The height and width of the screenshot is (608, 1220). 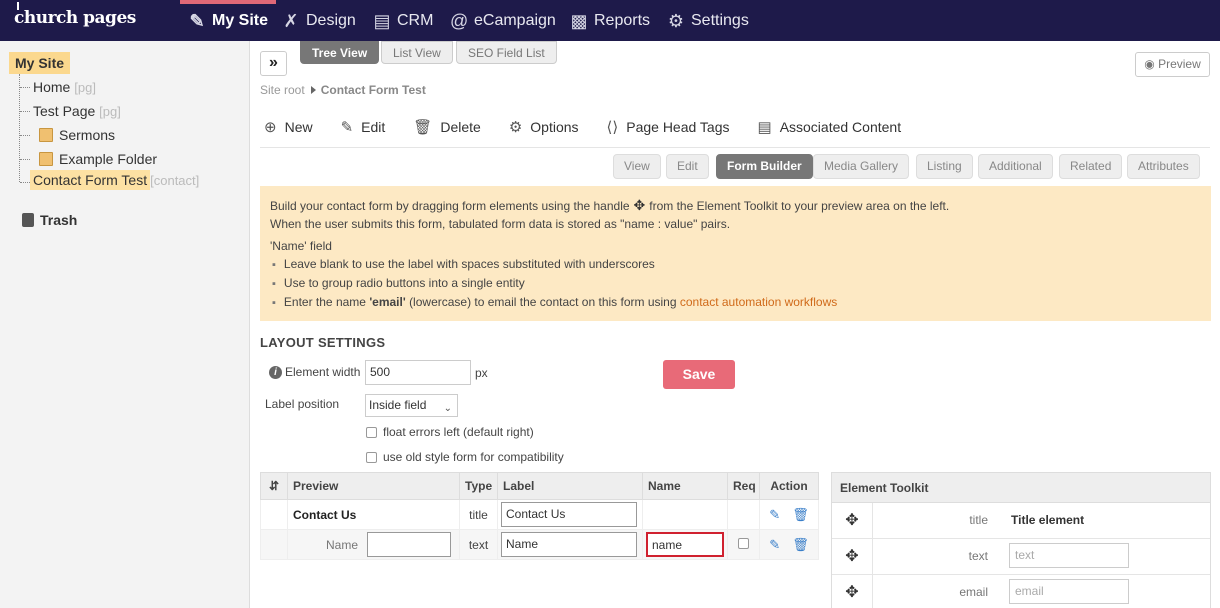 What do you see at coordinates (478, 544) in the screenshot?
I see `type-cell: text` at bounding box center [478, 544].